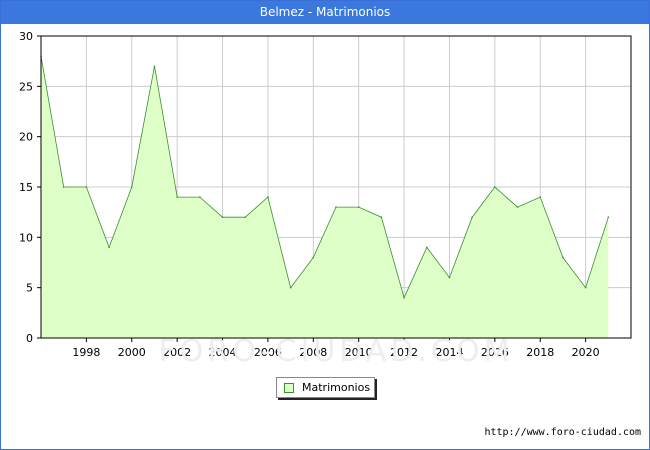  I want to click on y-tick-label: 10, so click(26, 237).